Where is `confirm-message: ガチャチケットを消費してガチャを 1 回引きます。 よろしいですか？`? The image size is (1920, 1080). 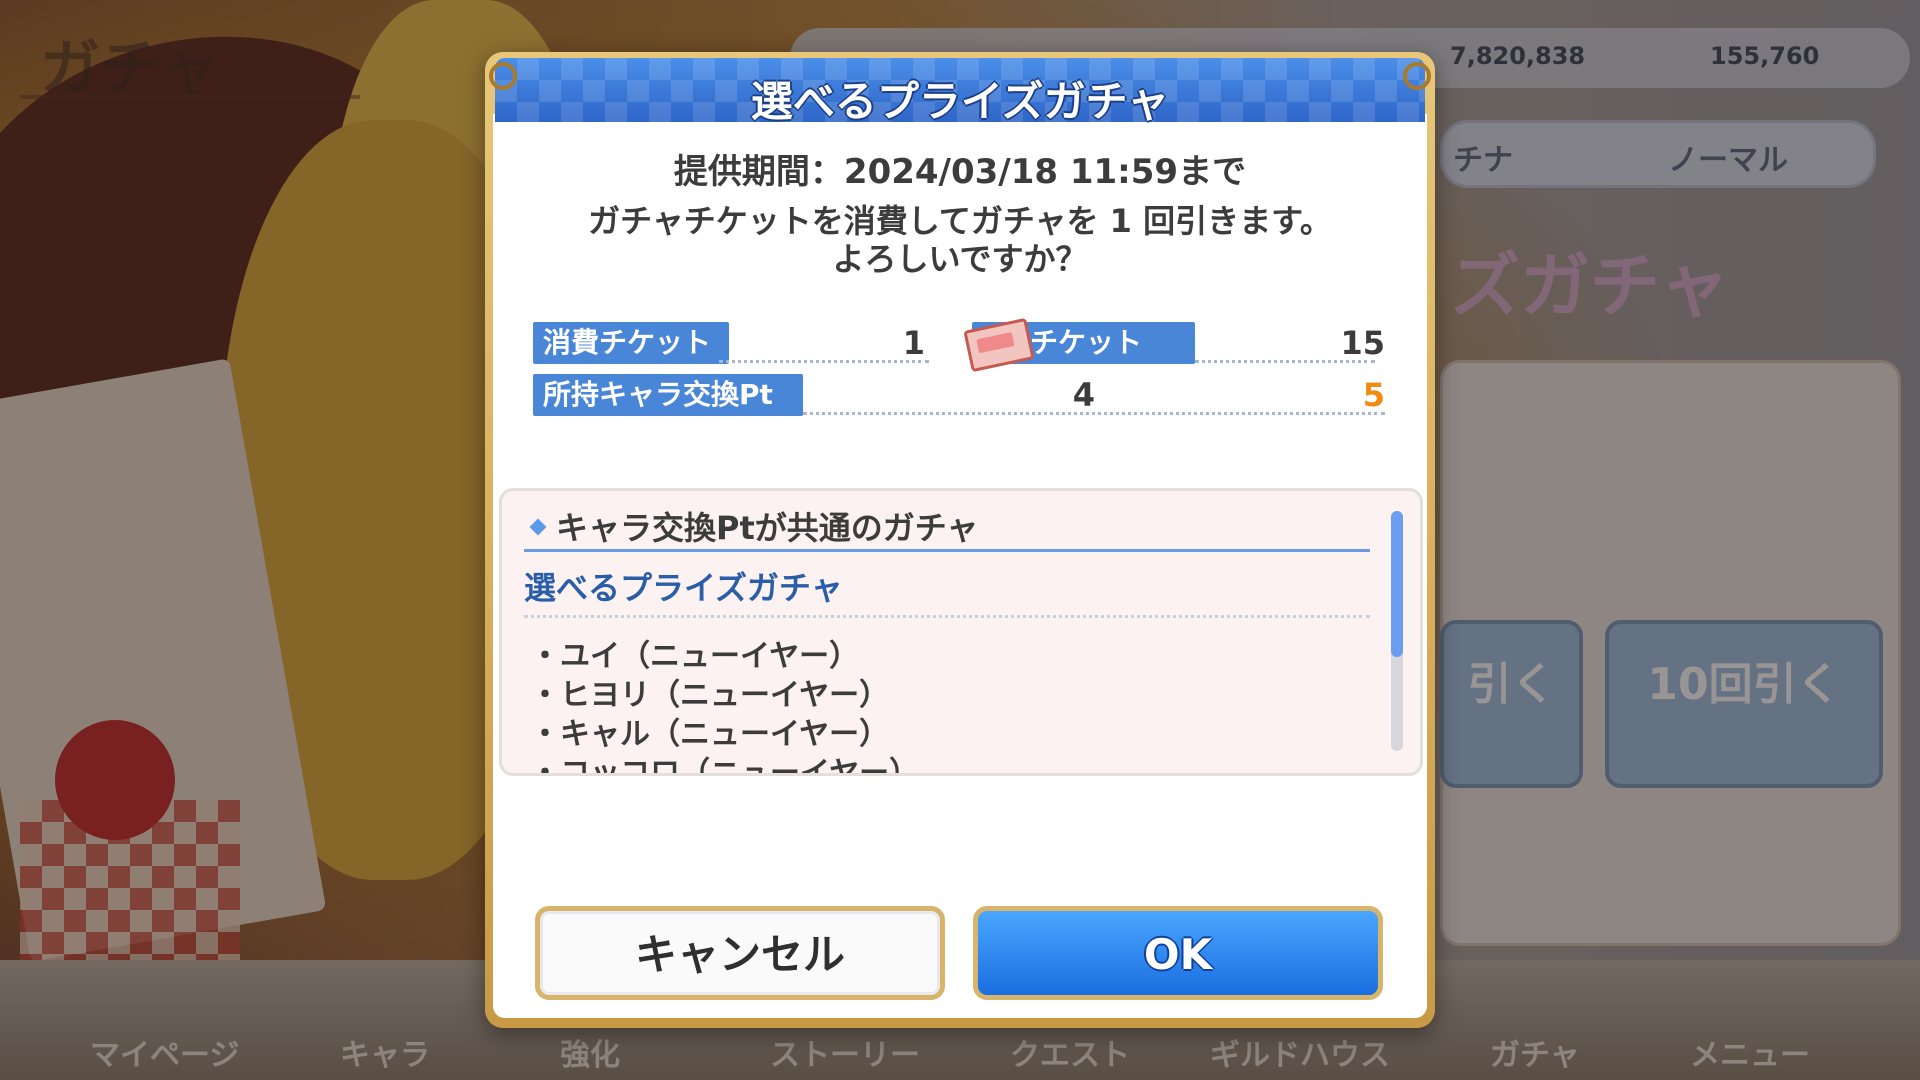
confirm-message: ガチャチケットを消費してガチャを 1 回引きます。 よろしいですか？ is located at coordinates (960, 240).